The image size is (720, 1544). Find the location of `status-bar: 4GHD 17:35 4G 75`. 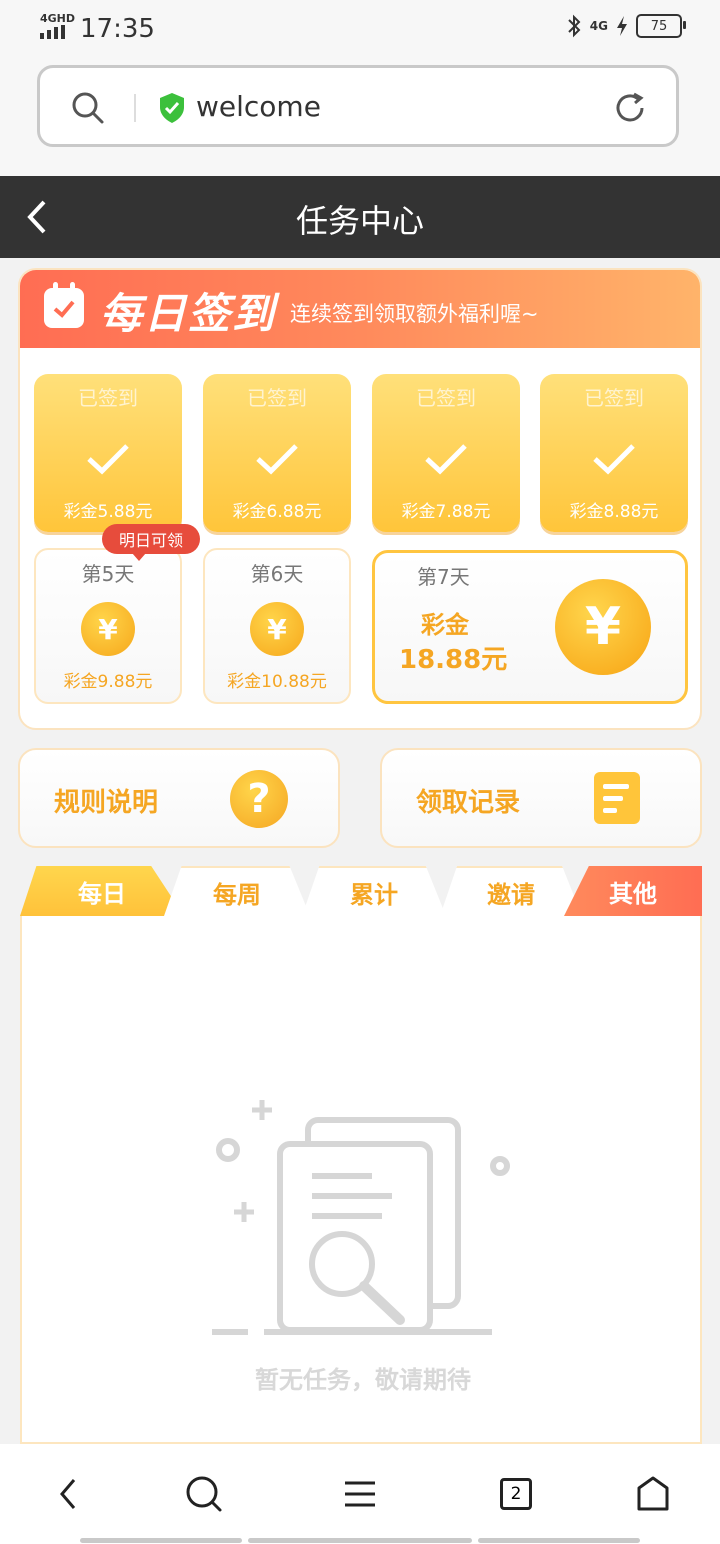

status-bar: 4GHD 17:35 4G 75 is located at coordinates (360, 29).